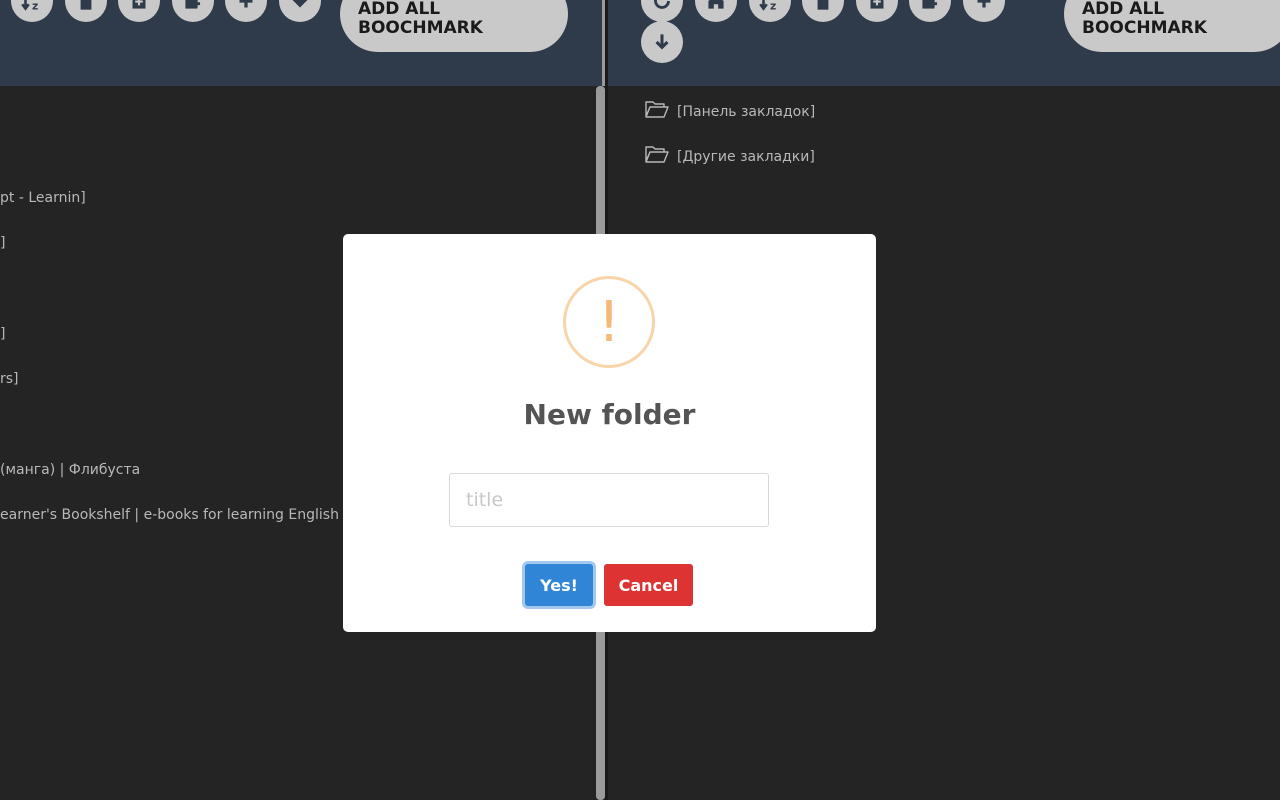 The height and width of the screenshot is (800, 1280). I want to click on confirm-button: Yes!, so click(559, 585).